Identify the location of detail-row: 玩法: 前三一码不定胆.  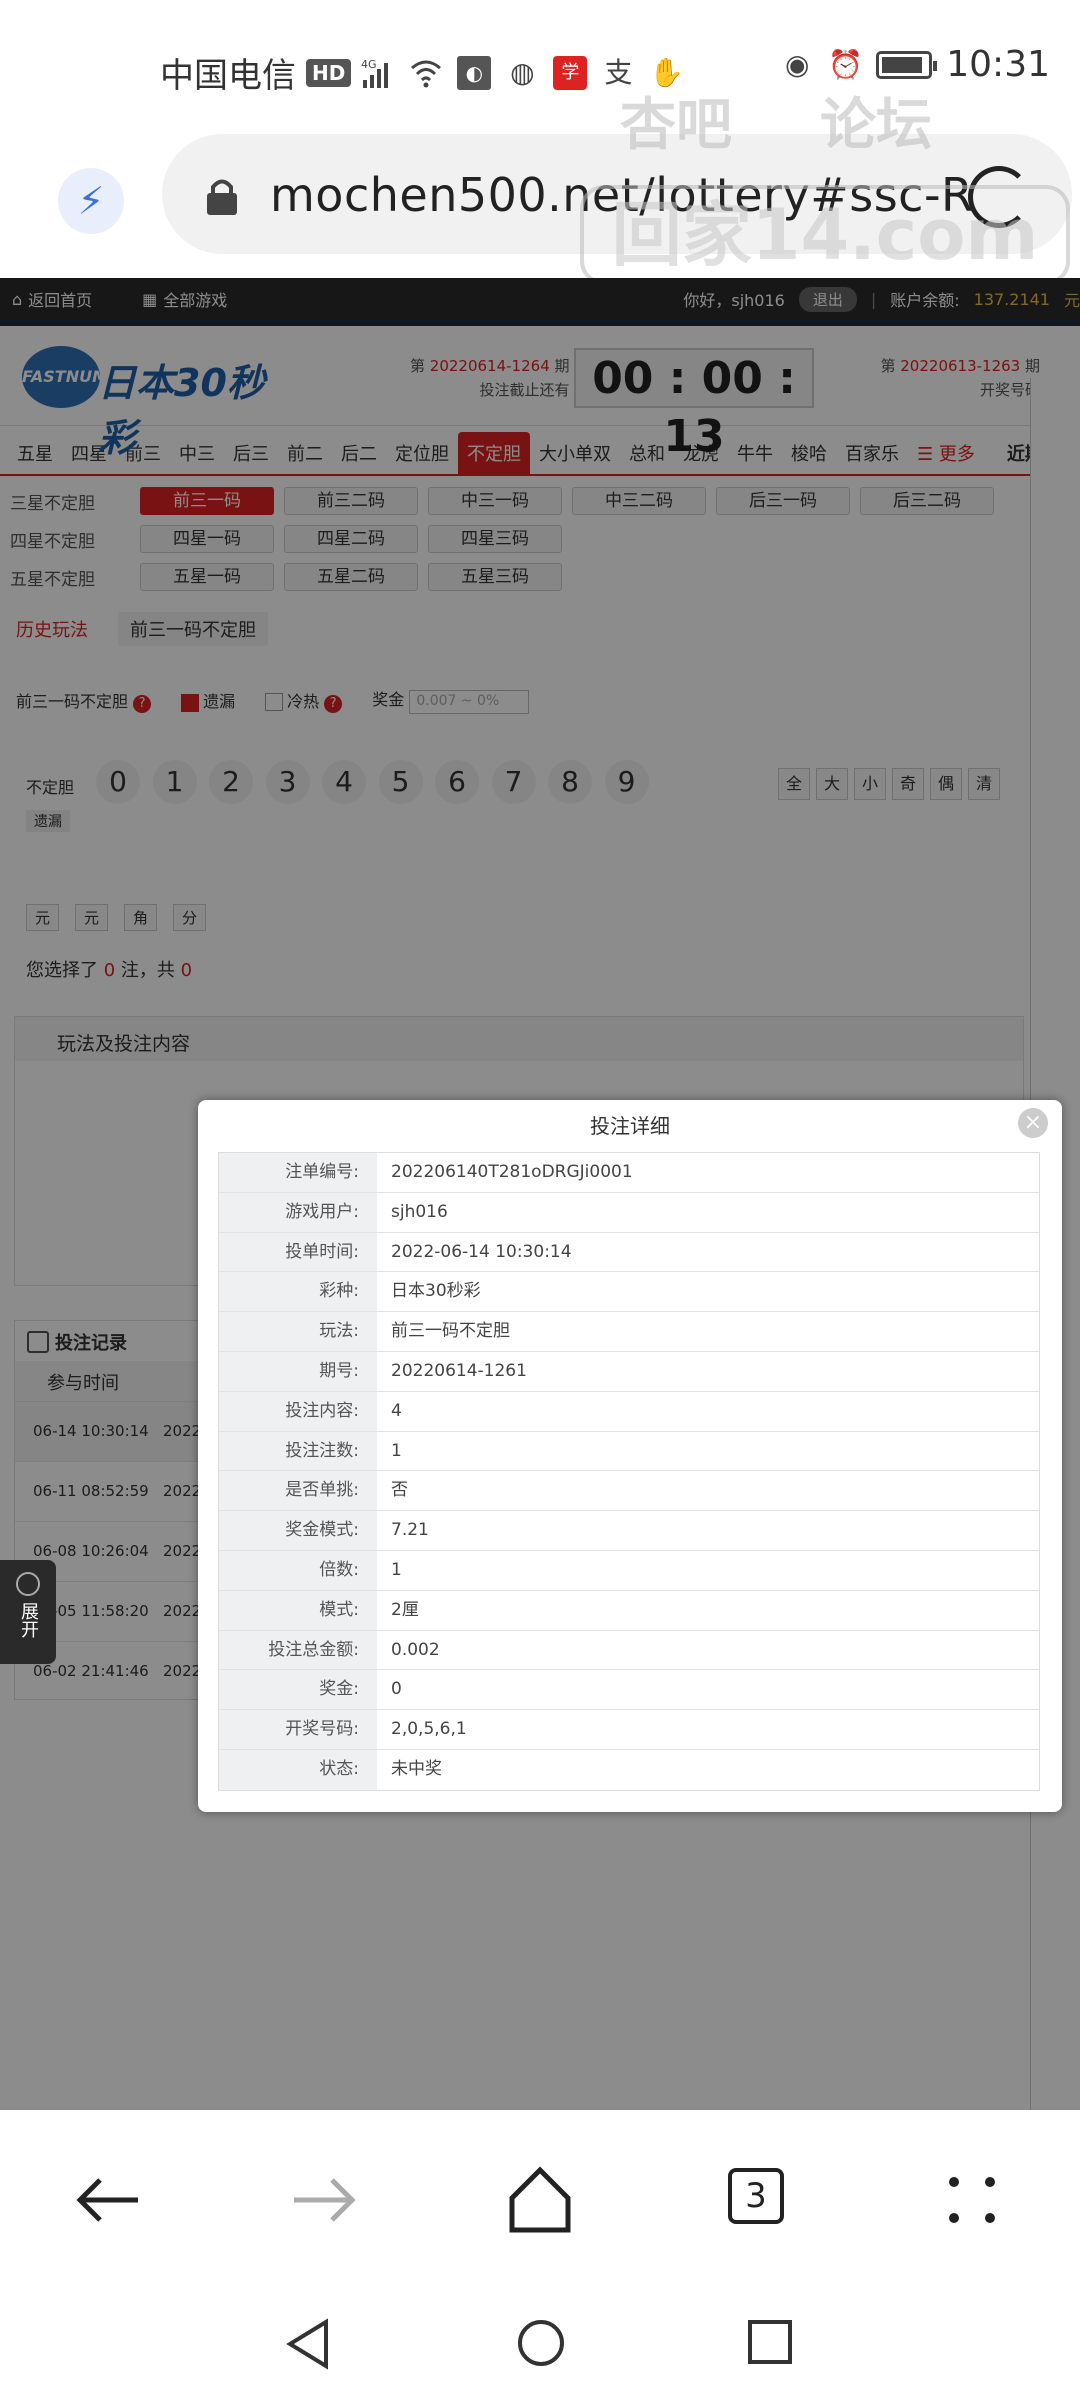
(629, 1332).